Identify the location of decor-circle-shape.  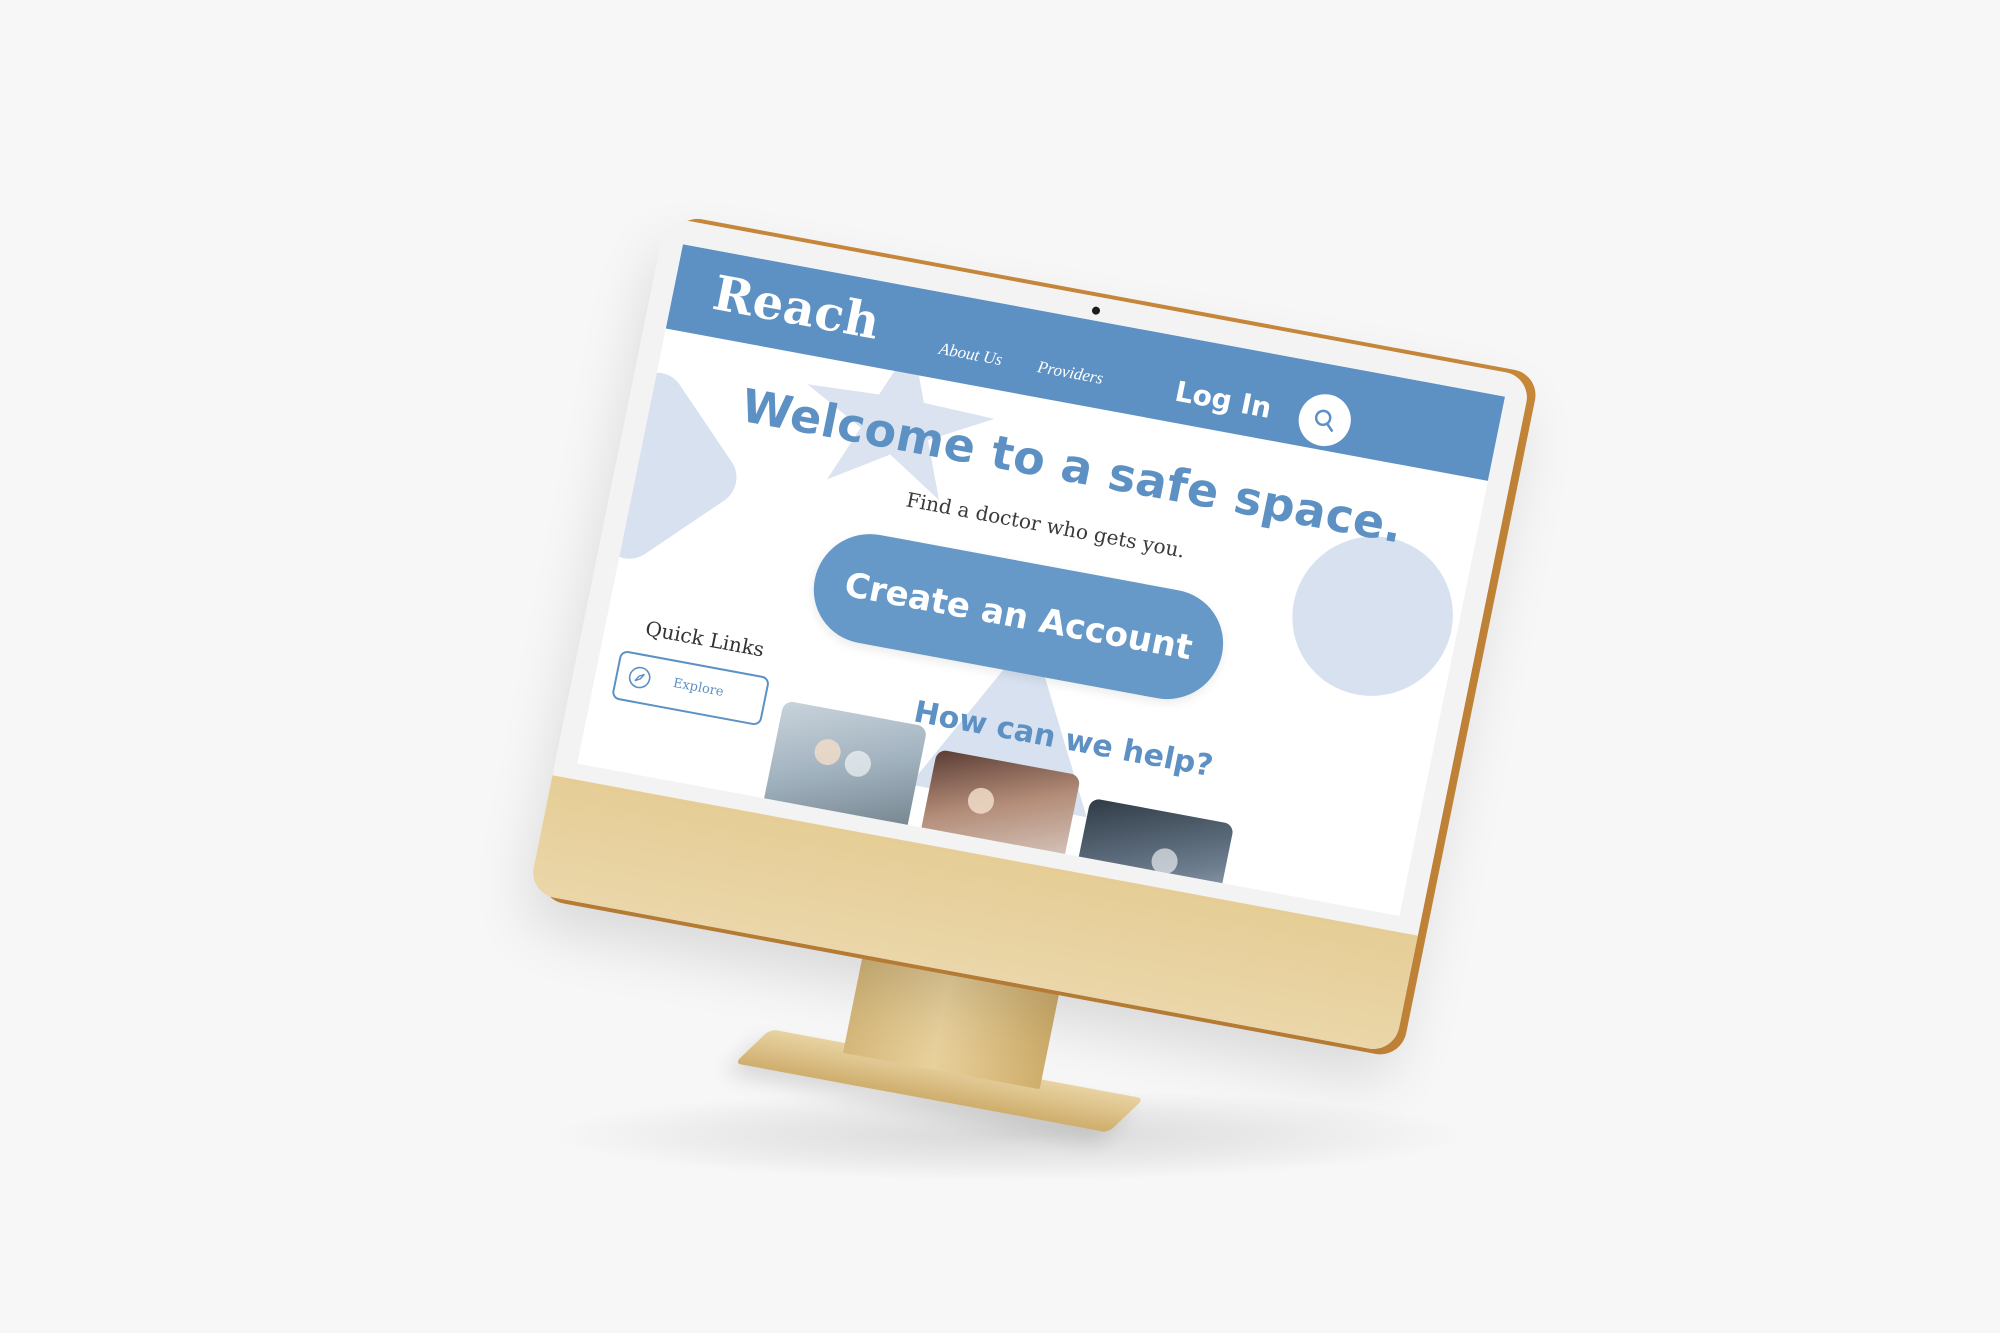
(1373, 616).